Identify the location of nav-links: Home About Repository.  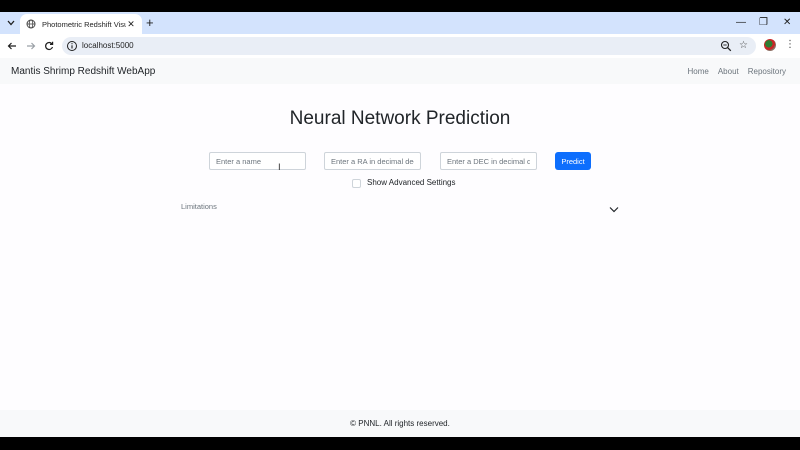
(737, 71).